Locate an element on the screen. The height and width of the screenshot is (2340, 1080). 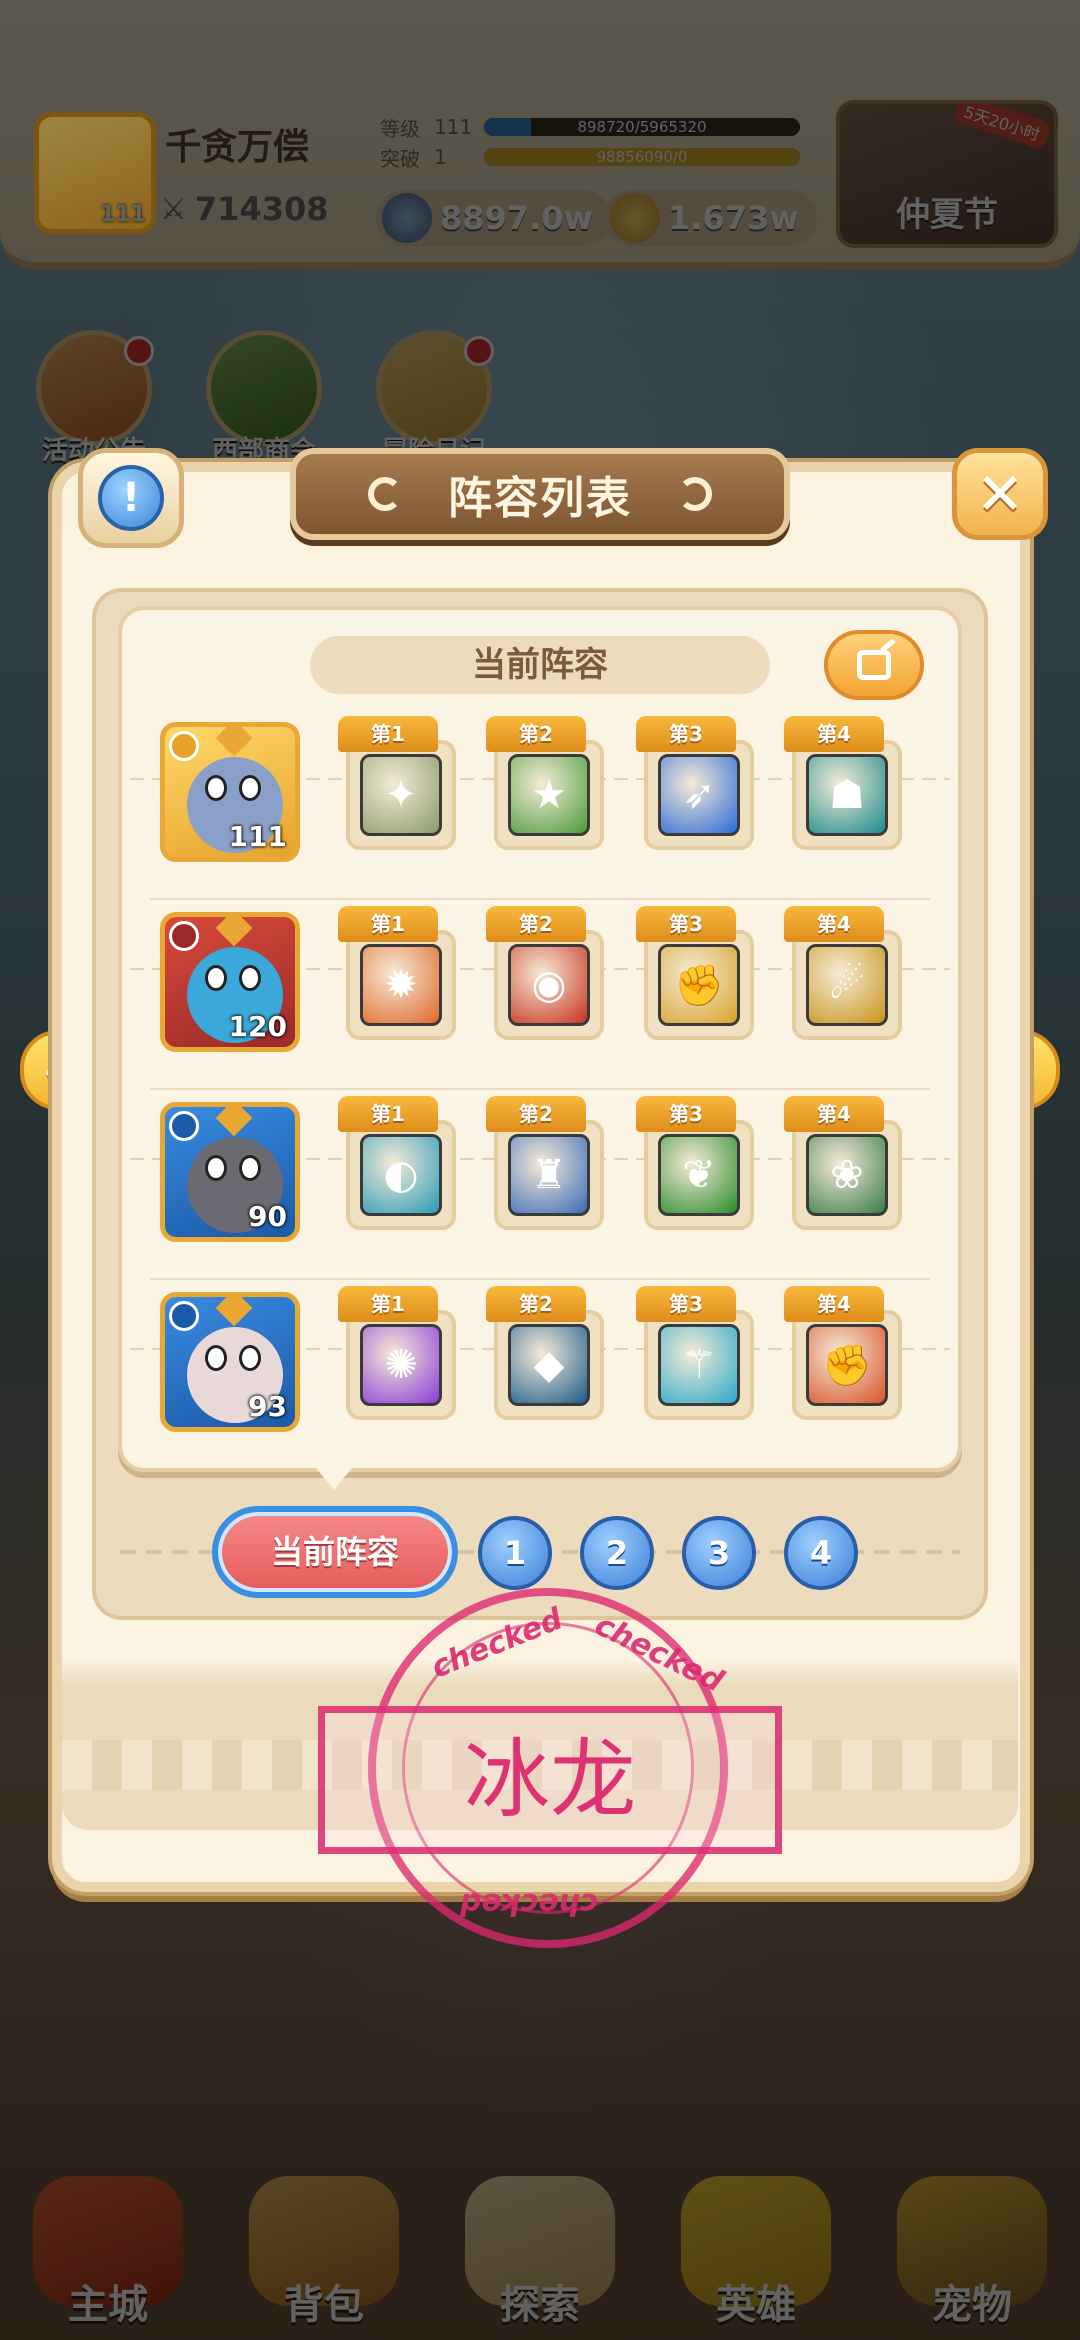
skill-icon: ★ is located at coordinates (549, 795).